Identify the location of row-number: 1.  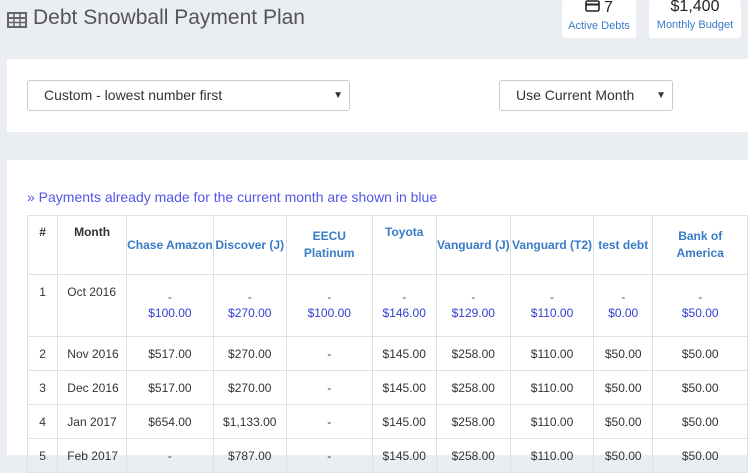
(42, 305).